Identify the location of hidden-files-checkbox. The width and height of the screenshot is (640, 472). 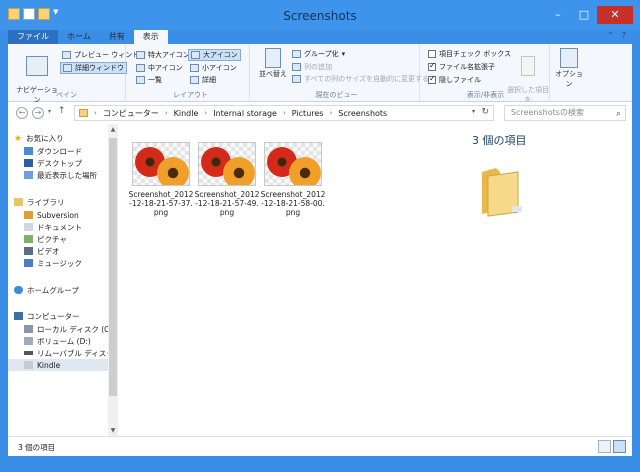
(432, 79).